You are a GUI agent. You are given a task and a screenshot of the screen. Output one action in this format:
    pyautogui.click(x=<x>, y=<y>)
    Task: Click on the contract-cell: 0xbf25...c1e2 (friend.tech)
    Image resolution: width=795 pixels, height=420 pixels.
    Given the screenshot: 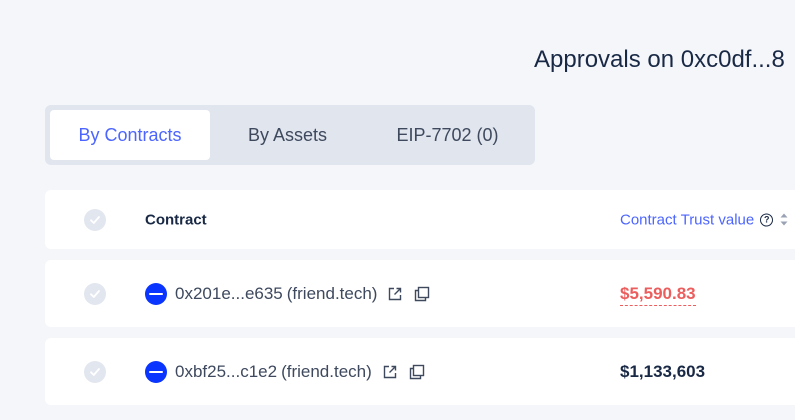 What is the action you would take?
    pyautogui.click(x=285, y=371)
    